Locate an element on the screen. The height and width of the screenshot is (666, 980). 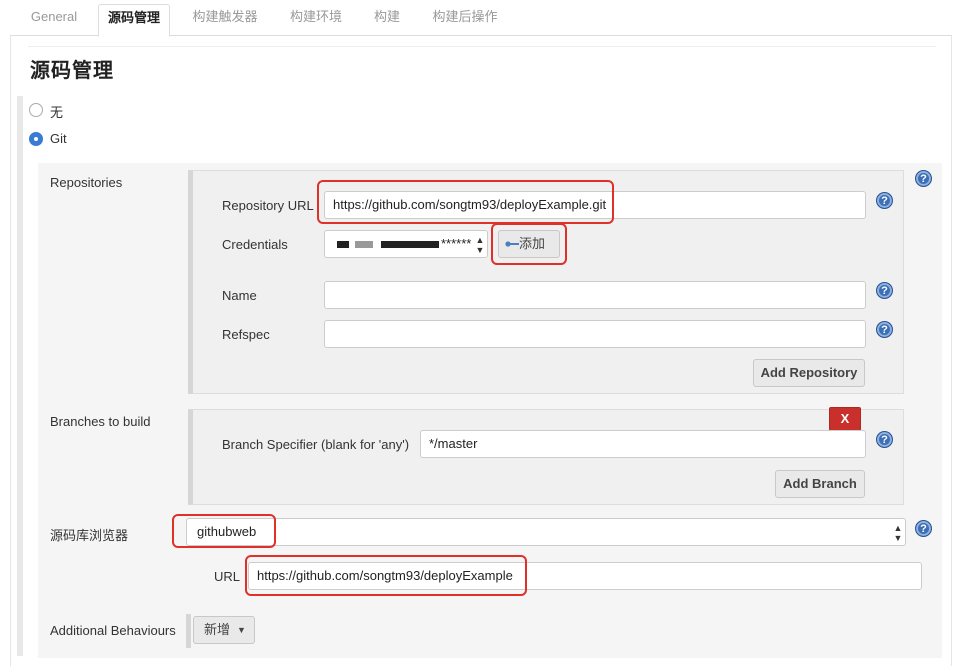
branch-specifier-help-icon: ? is located at coordinates (884, 439).